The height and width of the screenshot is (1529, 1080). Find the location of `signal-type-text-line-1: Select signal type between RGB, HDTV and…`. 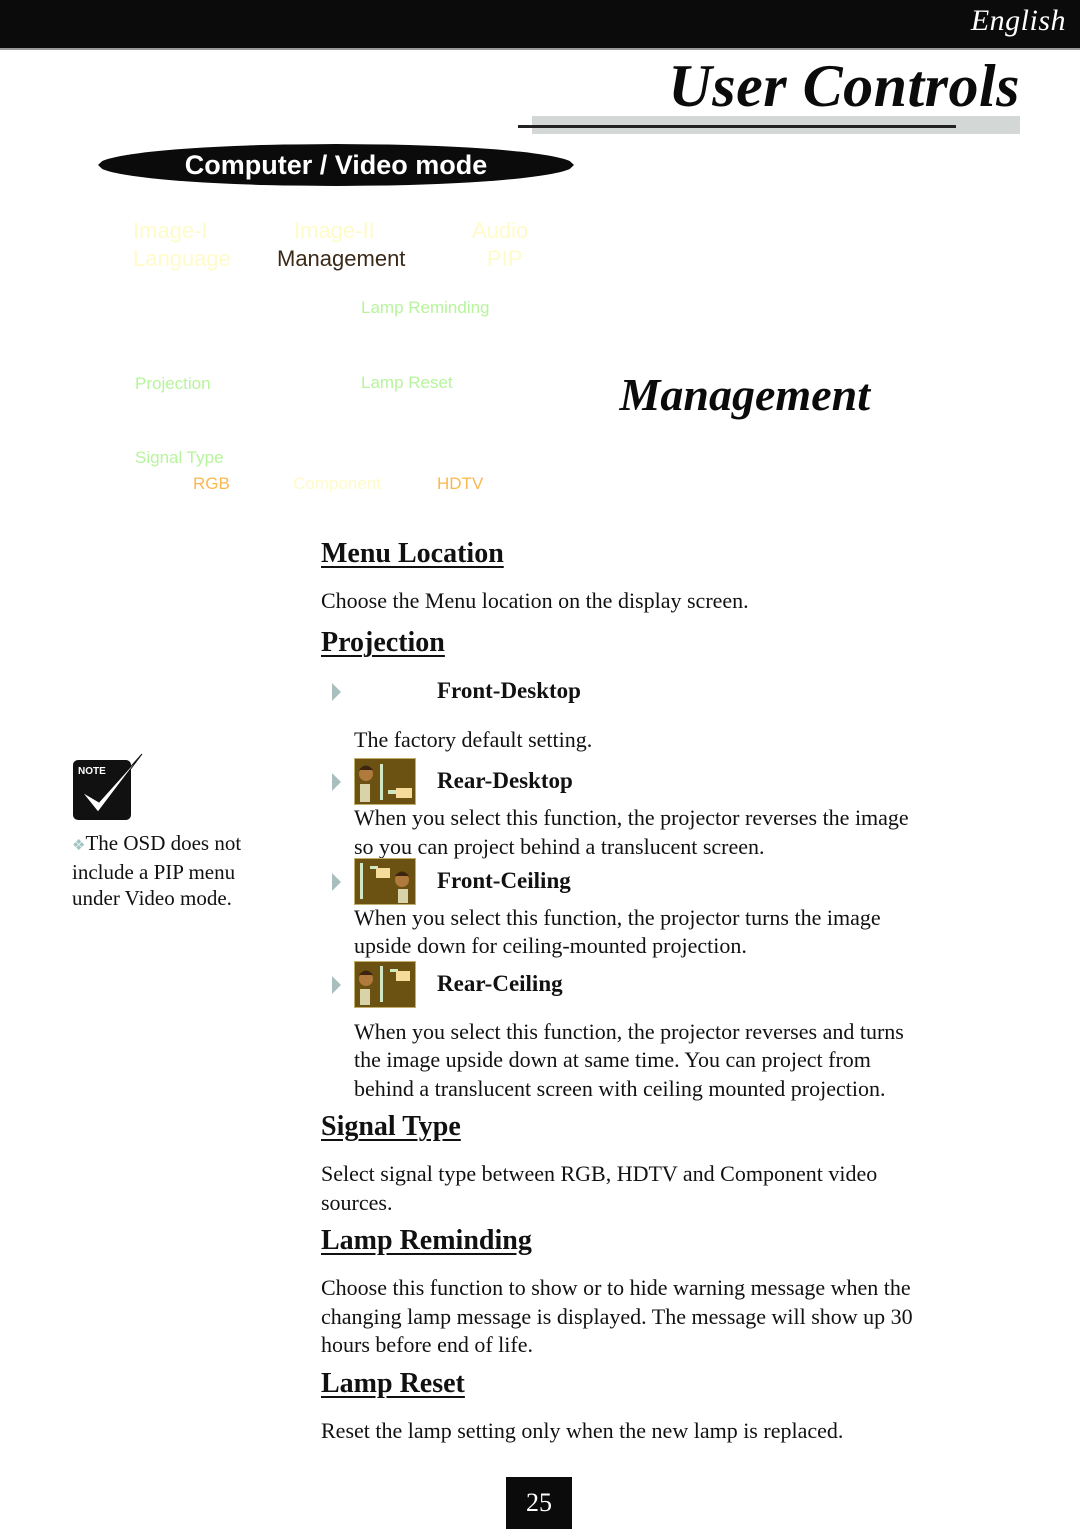

signal-type-text-line-1: Select signal type between RGB, HDTV and… is located at coordinates (599, 1173).